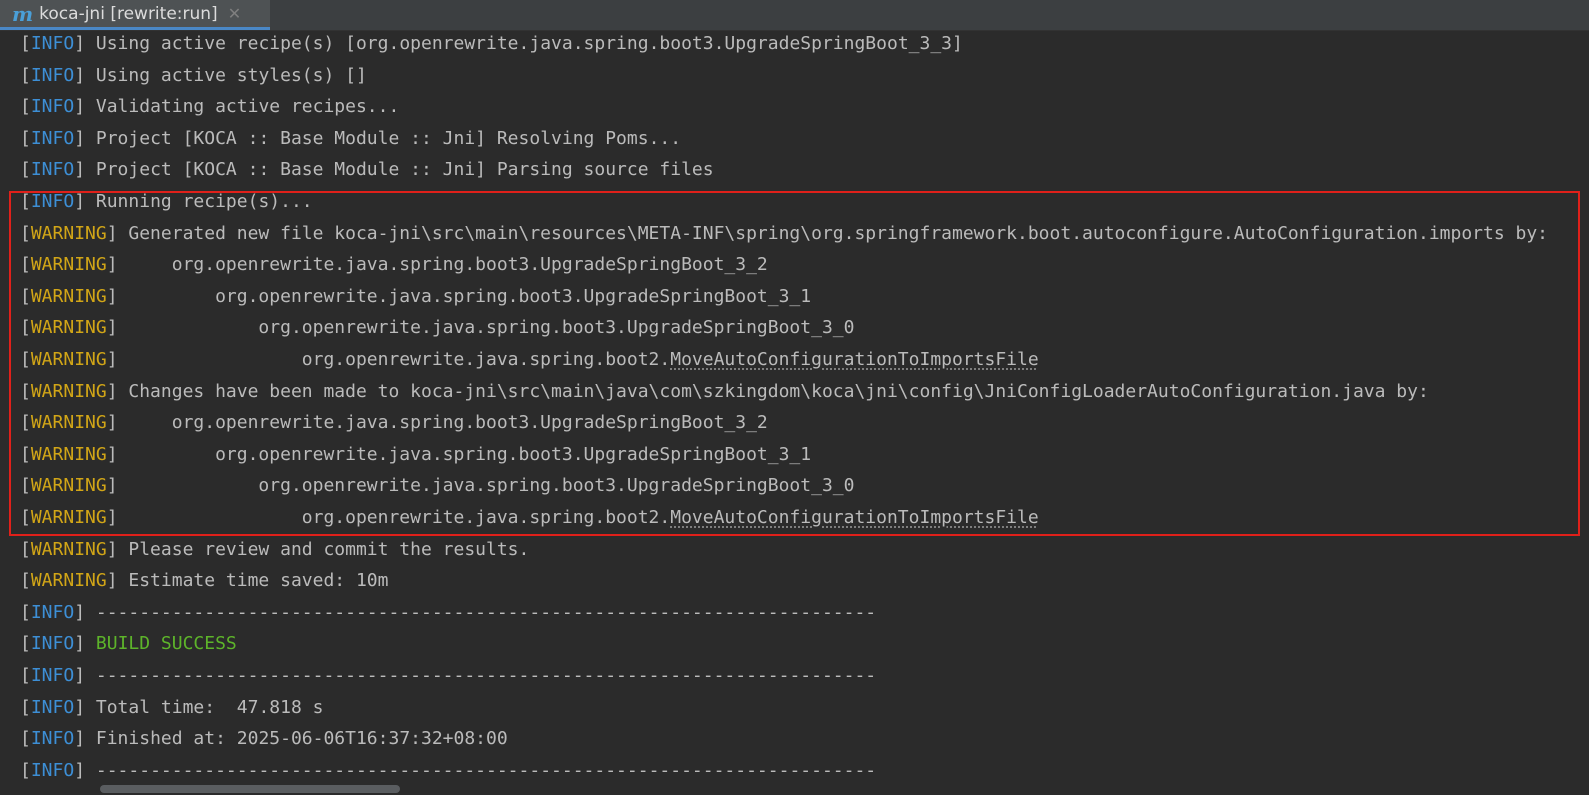 This screenshot has height=795, width=1589. I want to click on horizontal-scrollbar, so click(794, 789).